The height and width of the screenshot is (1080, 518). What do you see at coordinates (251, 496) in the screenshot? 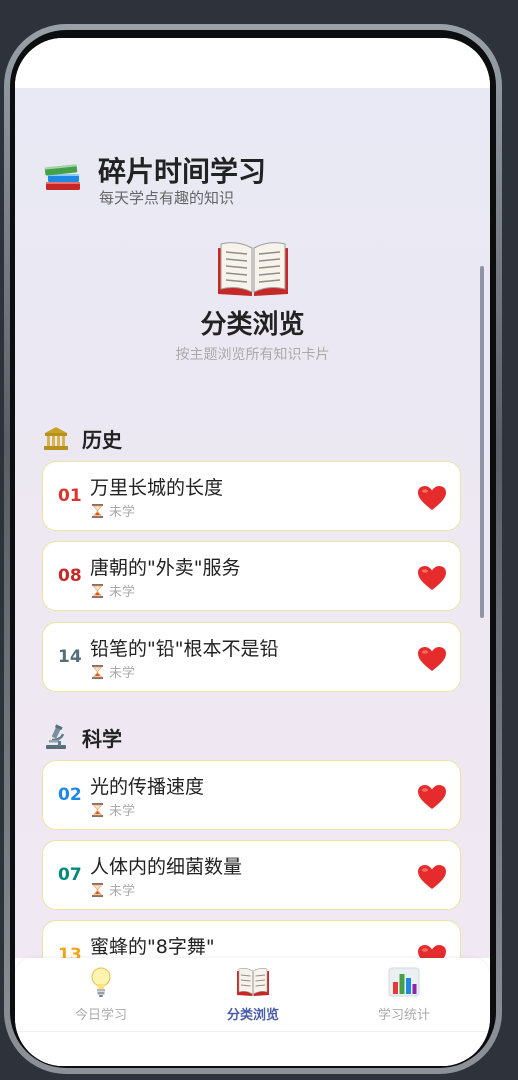
I see `knowledge-card: 01 万里长城的长度 未学` at bounding box center [251, 496].